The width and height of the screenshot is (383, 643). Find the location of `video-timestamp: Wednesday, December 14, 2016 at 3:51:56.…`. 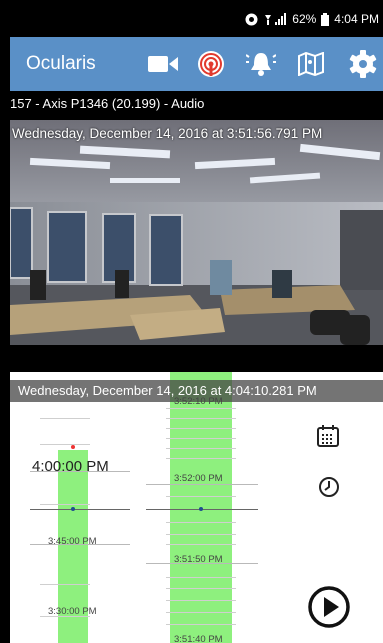

video-timestamp: Wednesday, December 14, 2016 at 3:51:56.… is located at coordinates (167, 133).